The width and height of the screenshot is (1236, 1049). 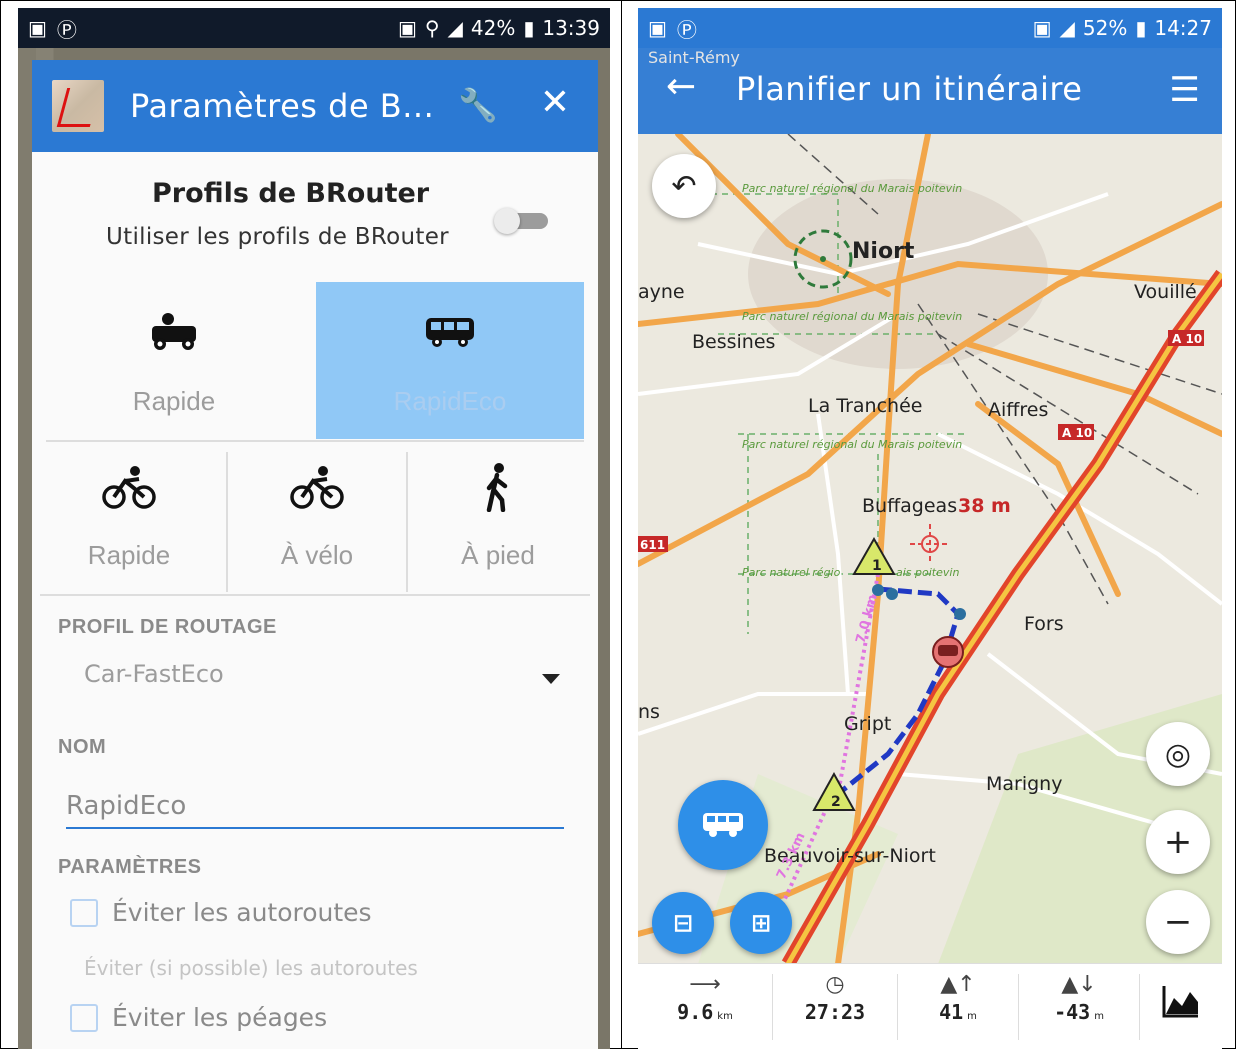 What do you see at coordinates (455, 28) in the screenshot?
I see `signal-icon: ◢` at bounding box center [455, 28].